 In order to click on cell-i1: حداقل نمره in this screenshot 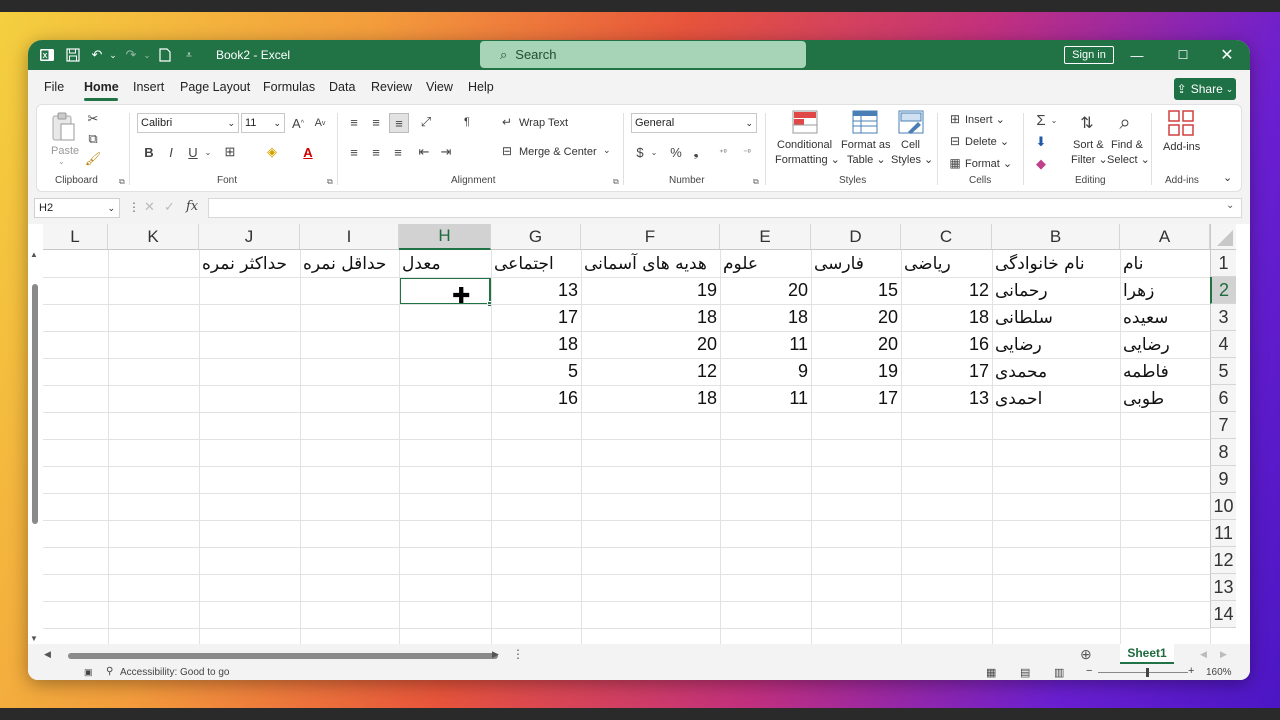, I will do `click(349, 263)`.